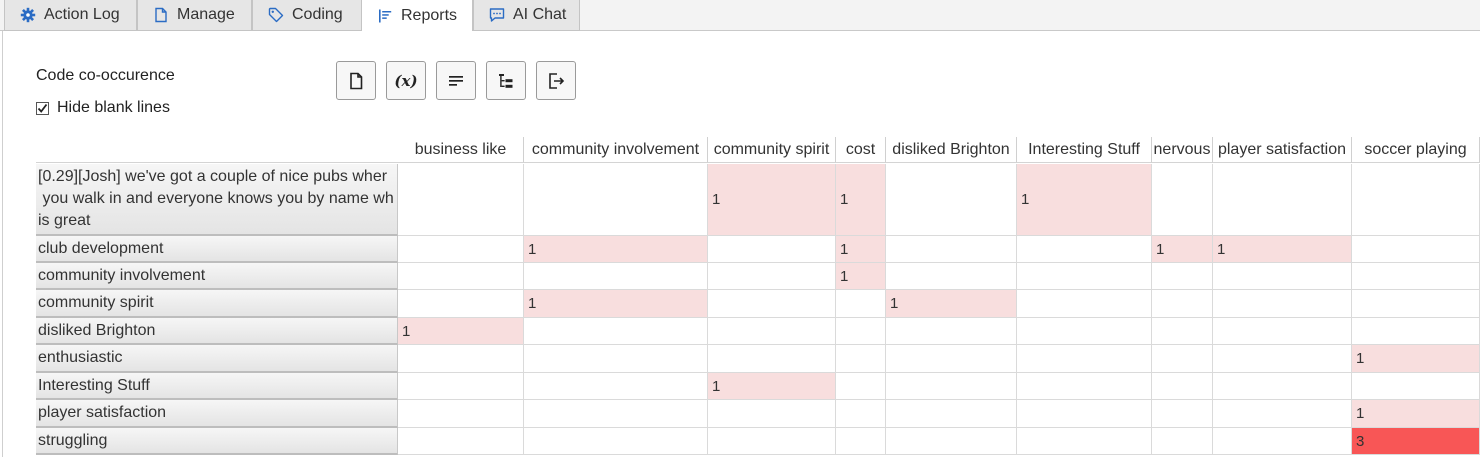  What do you see at coordinates (616, 150) in the screenshot?
I see `column-header: community involvement` at bounding box center [616, 150].